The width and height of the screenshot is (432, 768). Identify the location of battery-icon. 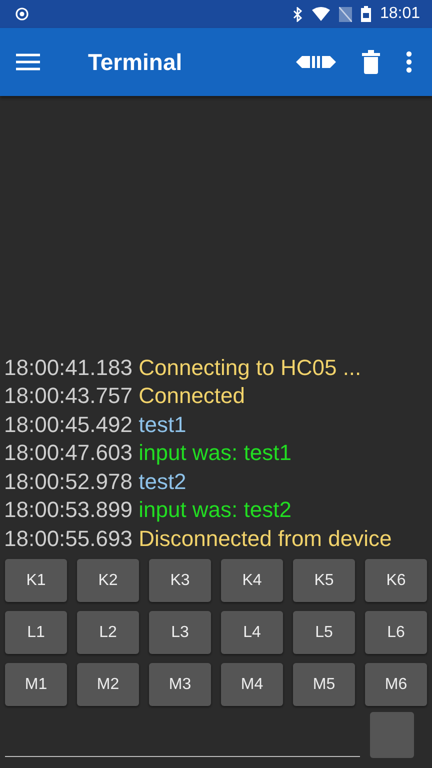
(365, 14).